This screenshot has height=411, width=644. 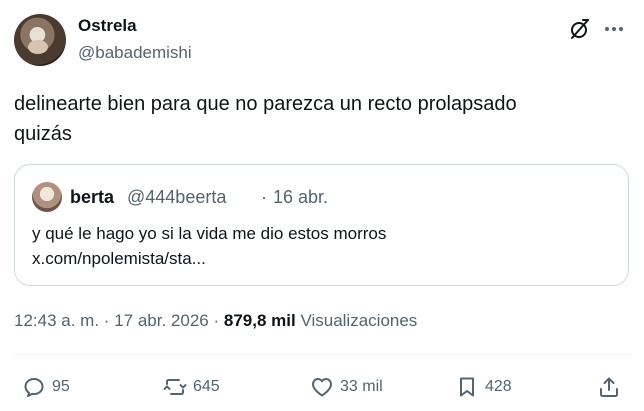 I want to click on avatar, so click(x=40, y=40).